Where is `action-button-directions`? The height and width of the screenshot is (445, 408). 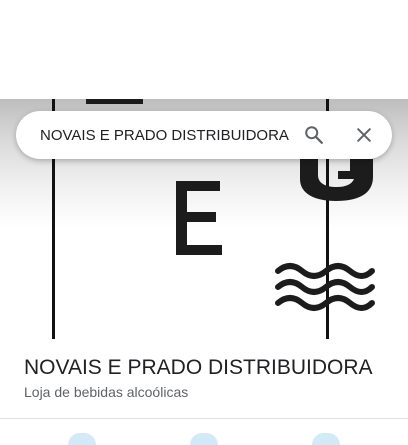 action-button-directions is located at coordinates (82, 439).